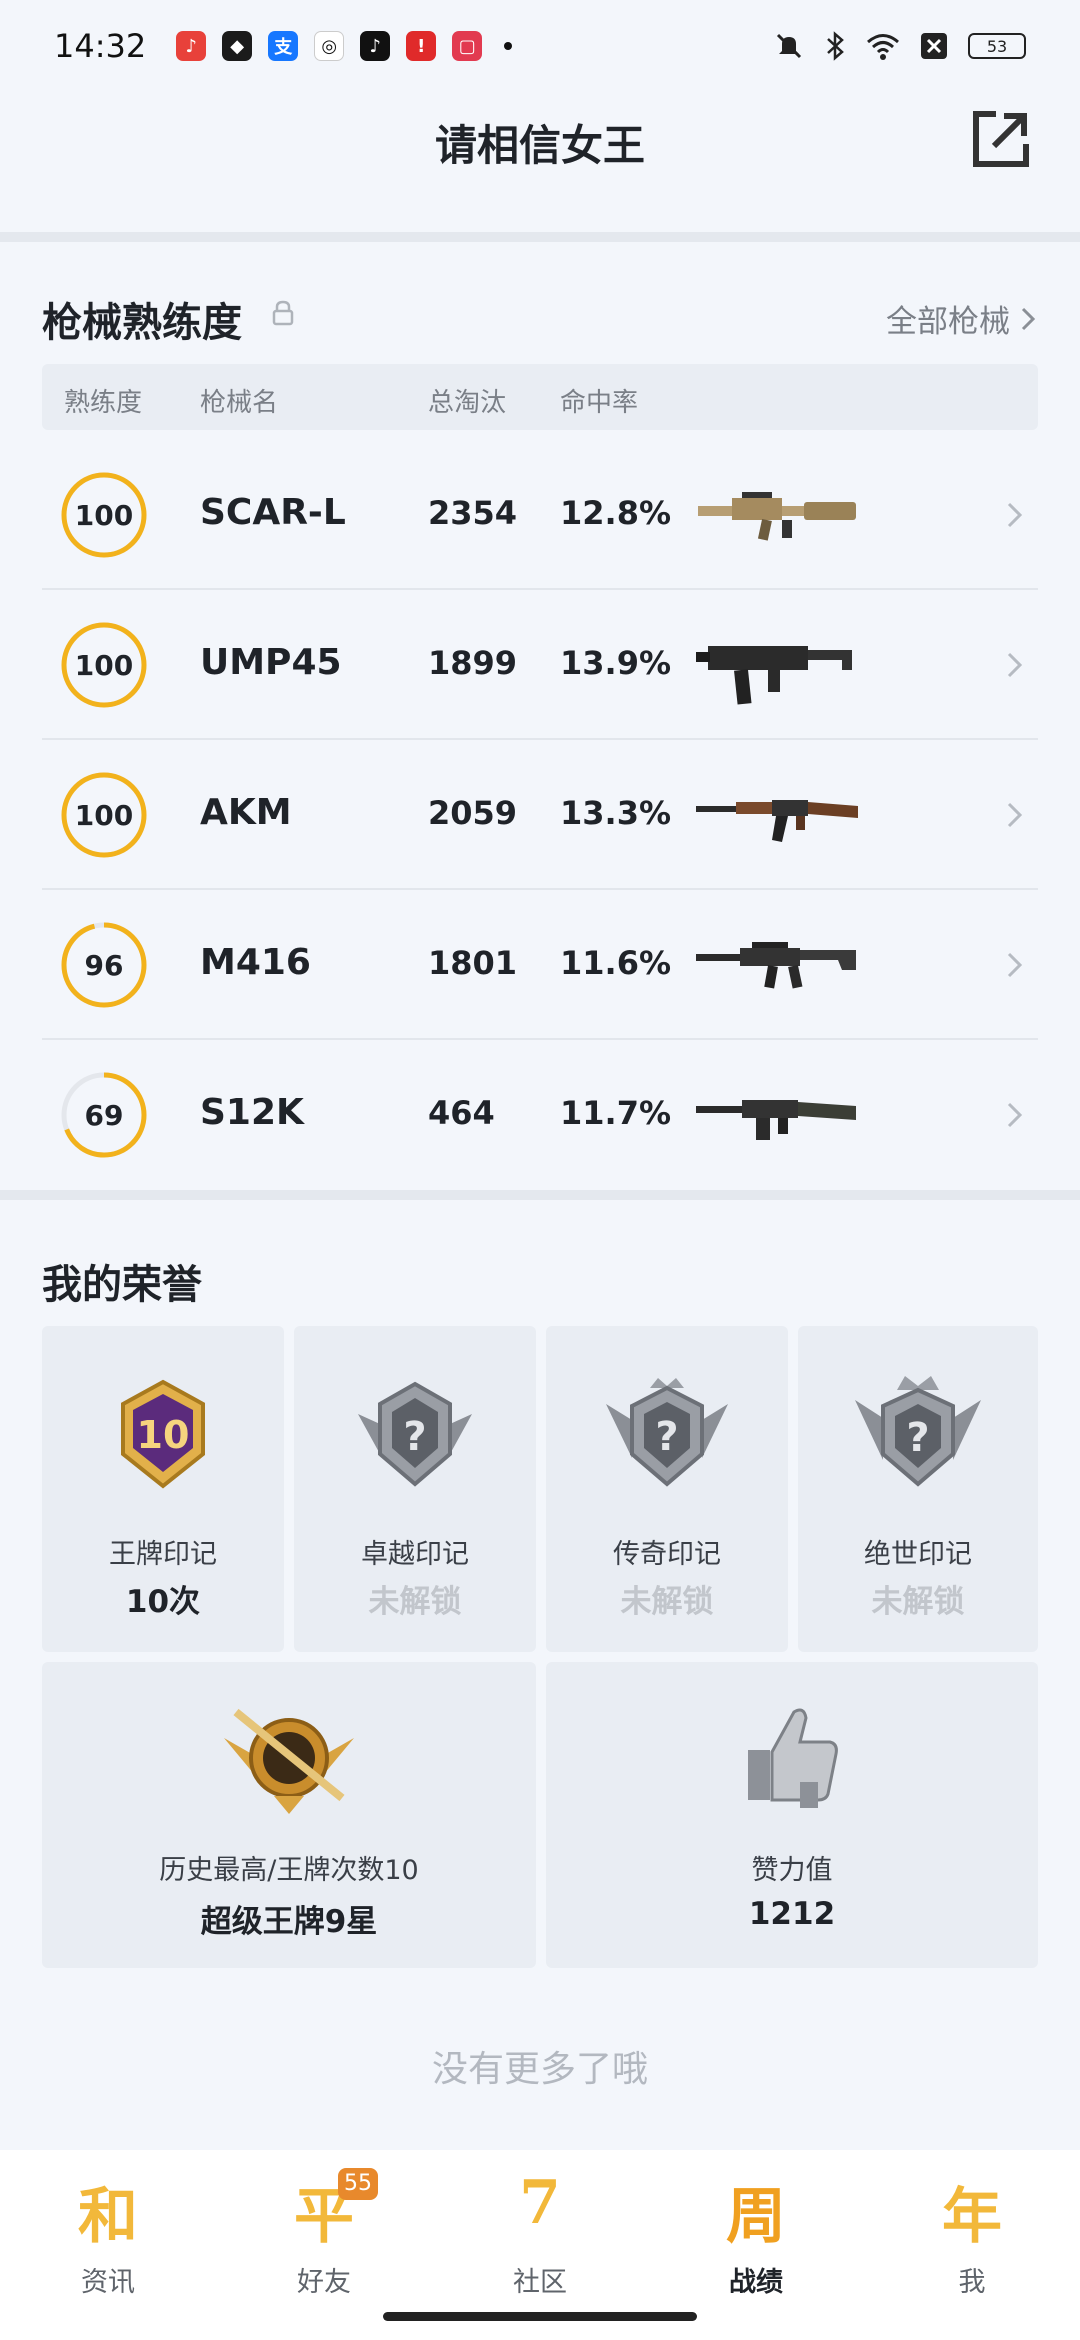 This screenshot has width=1080, height=2340. What do you see at coordinates (273, 512) in the screenshot?
I see `gun-name: SCAR-L` at bounding box center [273, 512].